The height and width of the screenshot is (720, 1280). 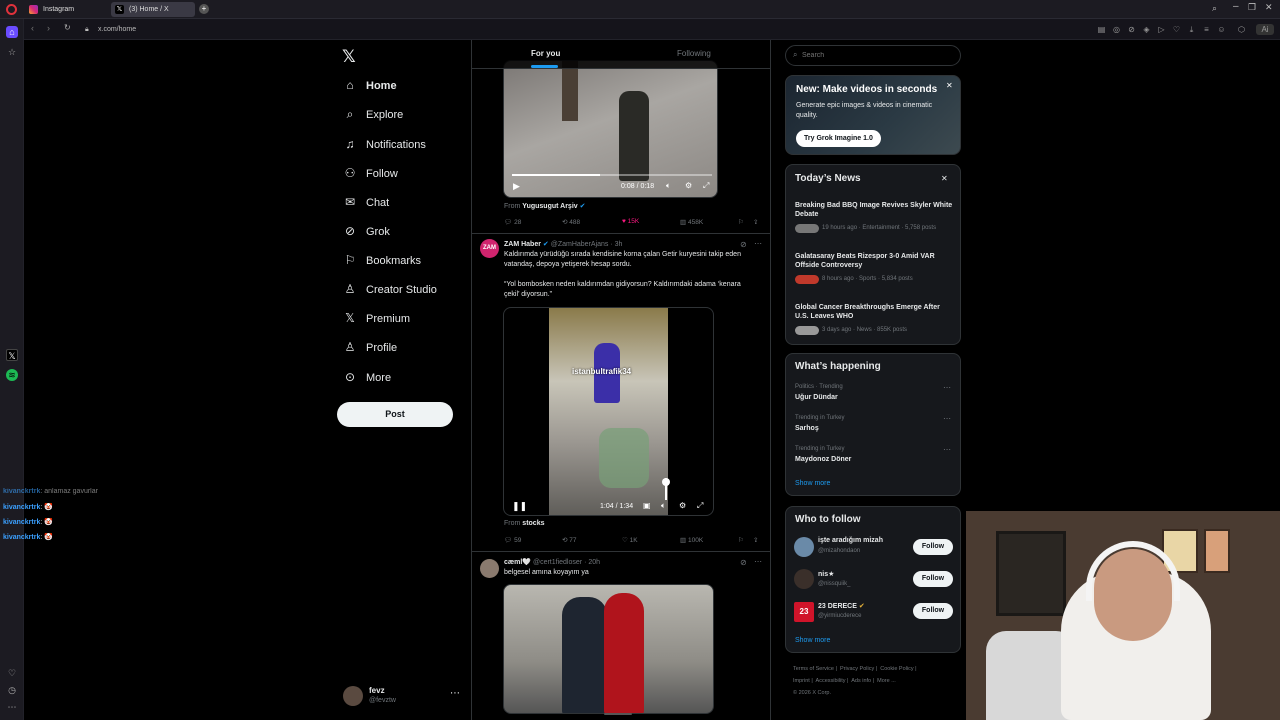 I want to click on nav-premium: 𝕏 Premium, so click(x=376, y=318).